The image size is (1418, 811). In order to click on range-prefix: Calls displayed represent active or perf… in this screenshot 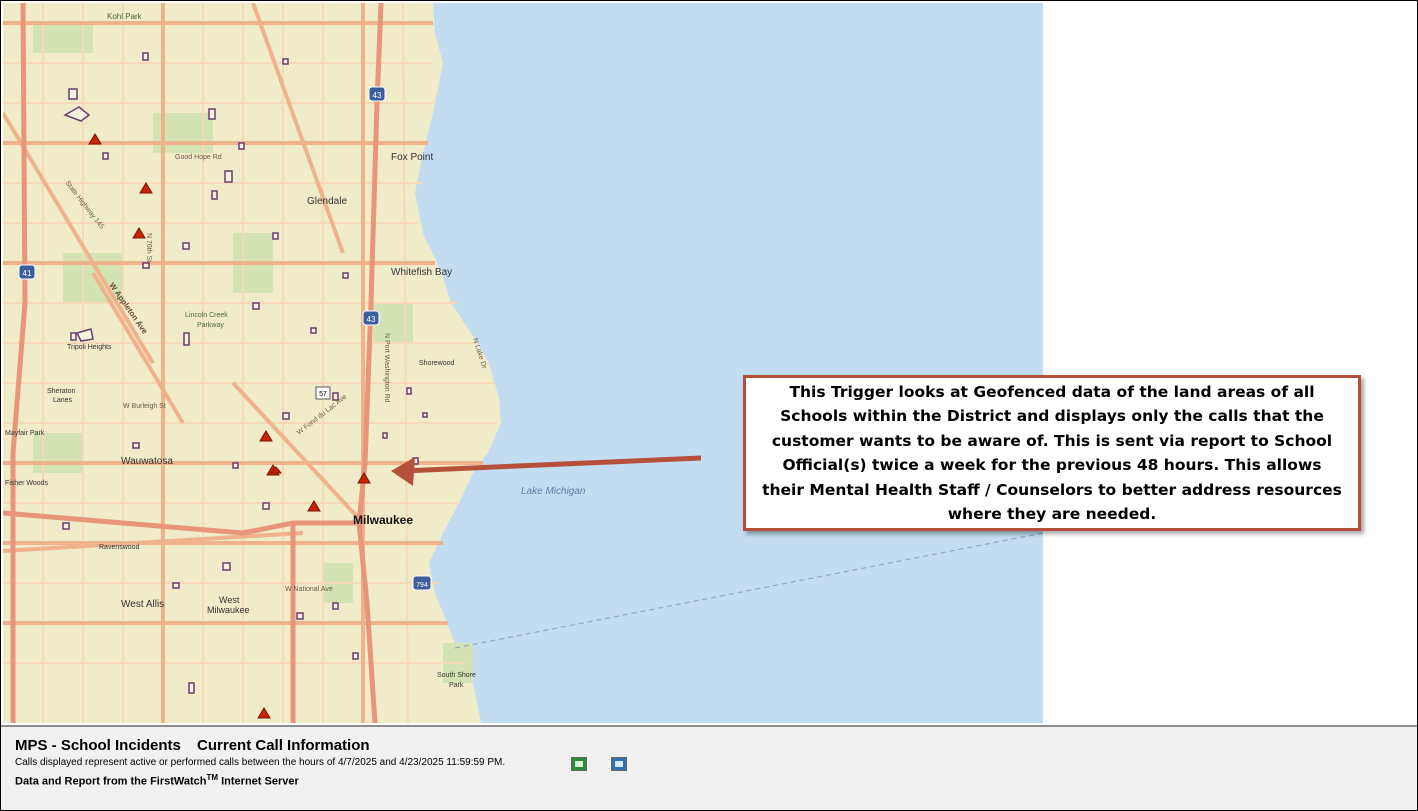, I will do `click(176, 762)`.